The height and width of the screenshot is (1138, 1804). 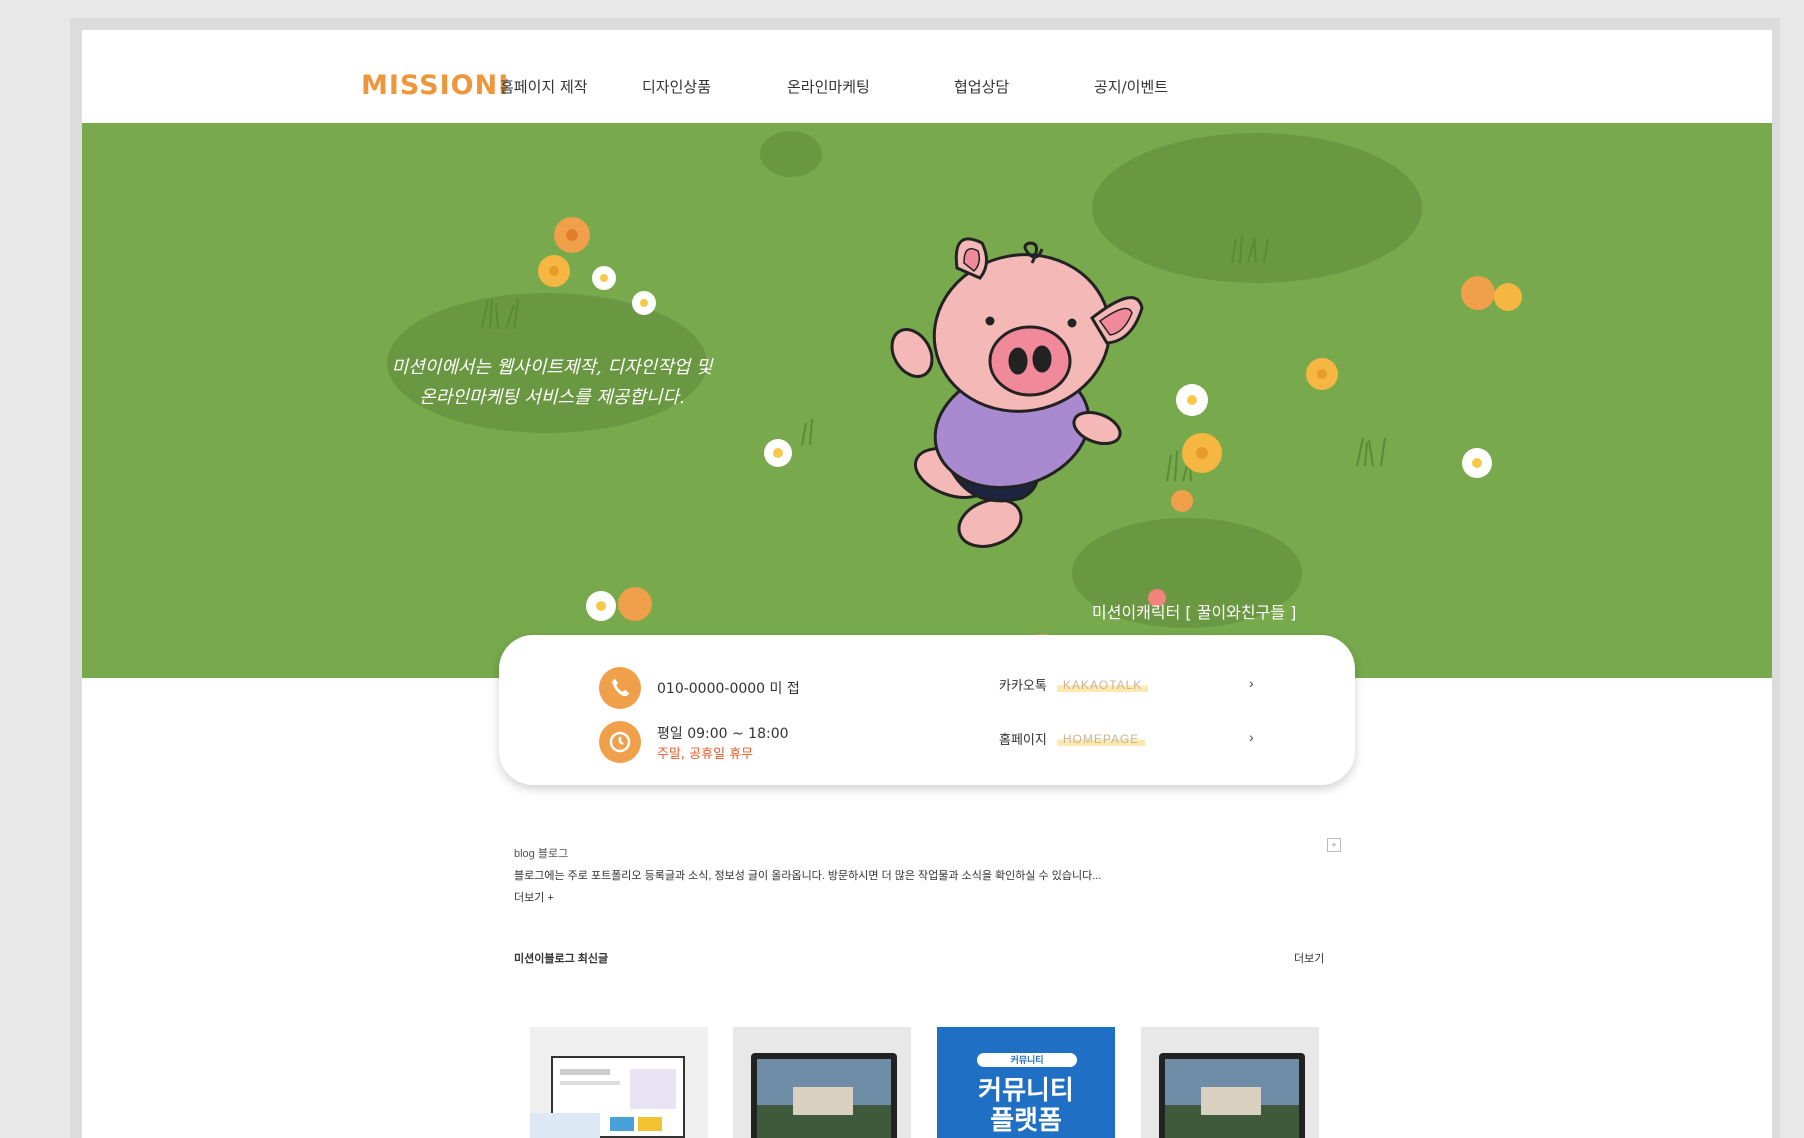 What do you see at coordinates (1027, 1060) in the screenshot?
I see `thumbnail-badge: 커뮤니티` at bounding box center [1027, 1060].